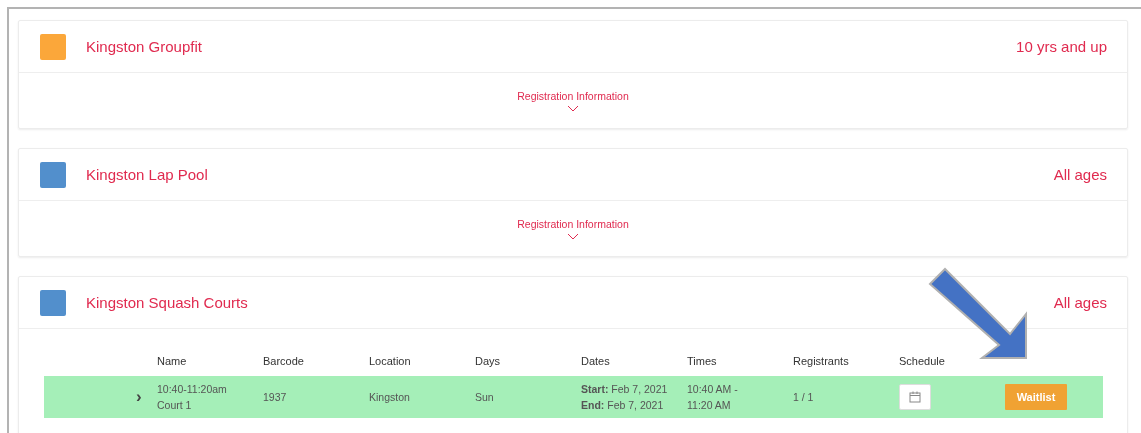 Image resolution: width=1141 pixels, height=433 pixels. I want to click on column-header: Days, so click(488, 362).